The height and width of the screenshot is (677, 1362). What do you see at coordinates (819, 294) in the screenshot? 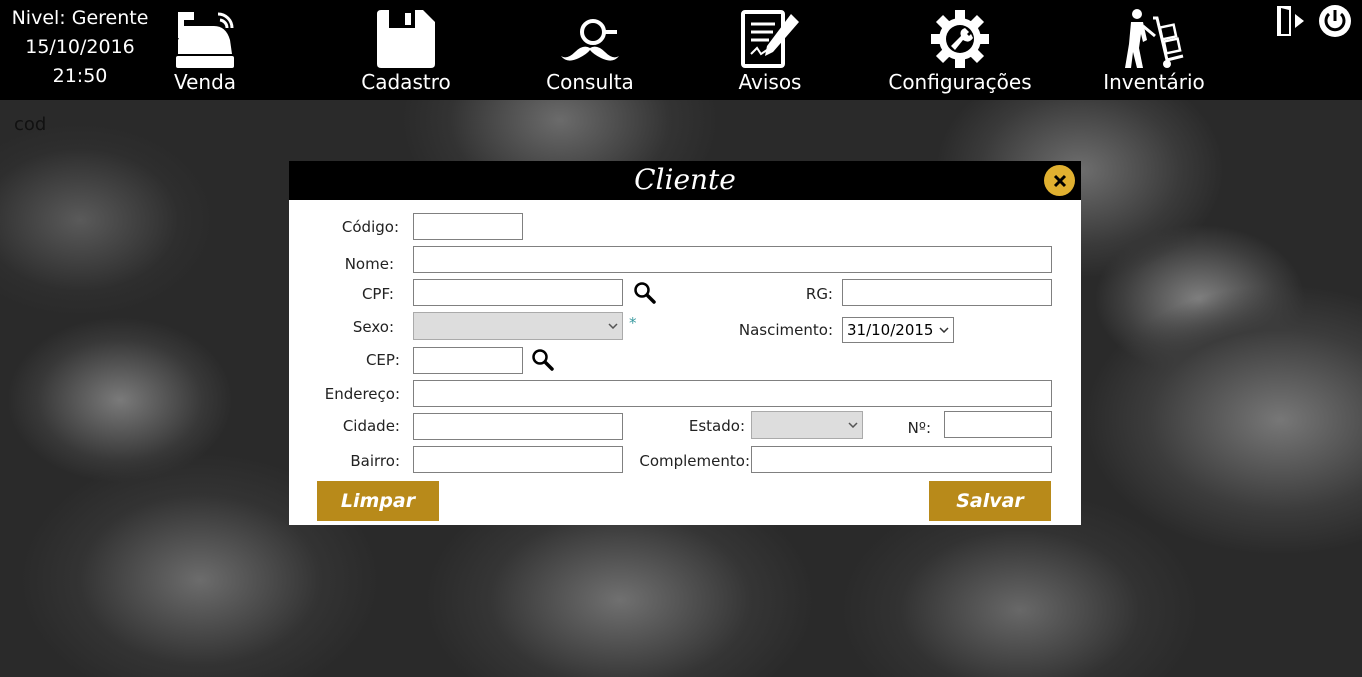
I see `rg-label: RG:` at bounding box center [819, 294].